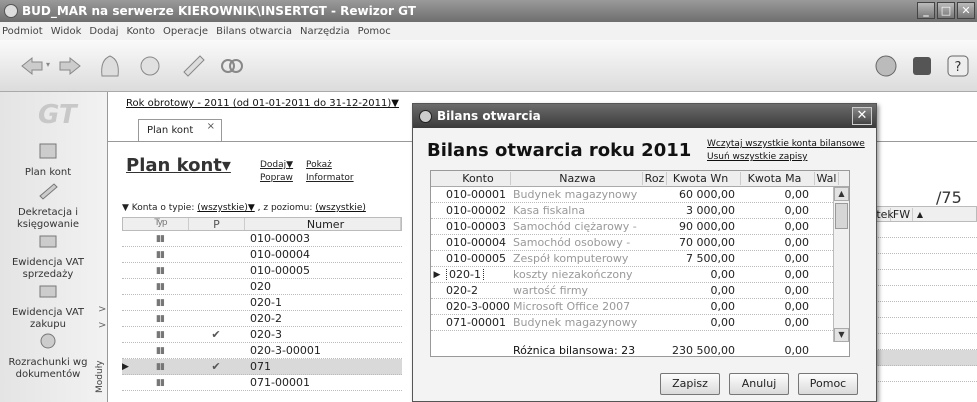 The width and height of the screenshot is (977, 402). What do you see at coordinates (655, 178) in the screenshot?
I see `column-roz: Roz` at bounding box center [655, 178].